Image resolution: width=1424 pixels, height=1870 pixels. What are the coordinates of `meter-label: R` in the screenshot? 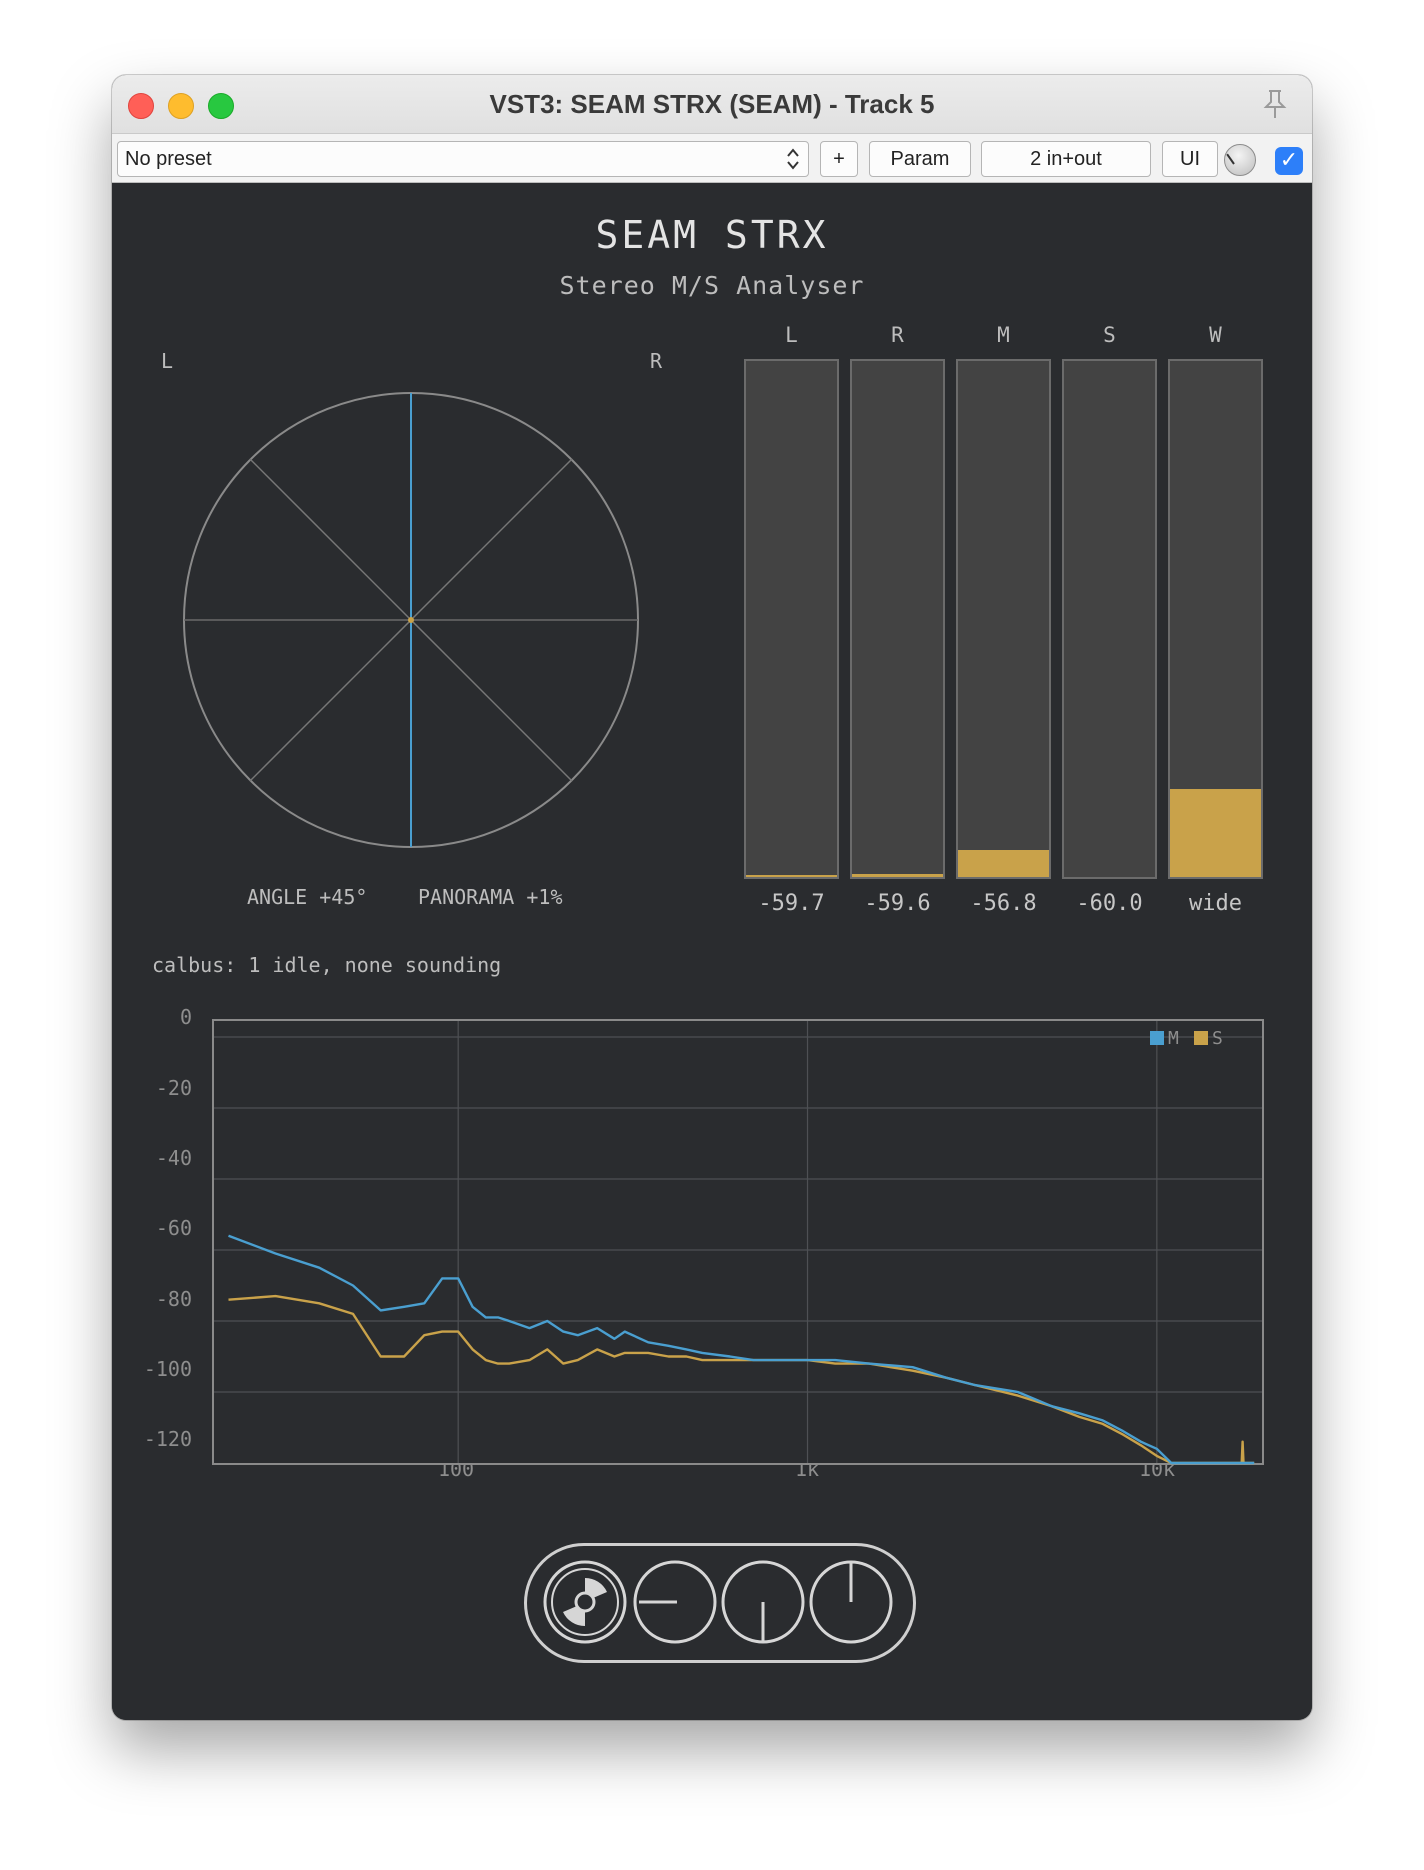 It's located at (897, 335).